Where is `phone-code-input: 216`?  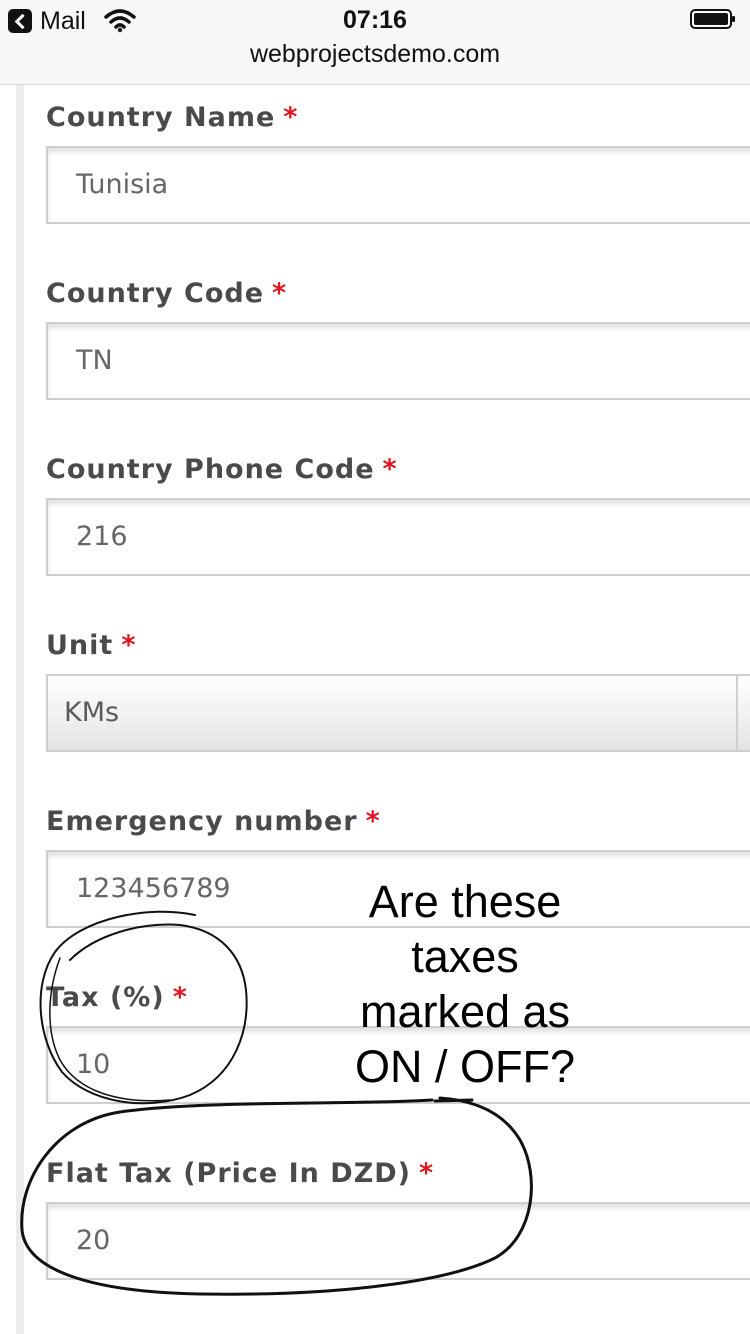 phone-code-input: 216 is located at coordinates (398, 537).